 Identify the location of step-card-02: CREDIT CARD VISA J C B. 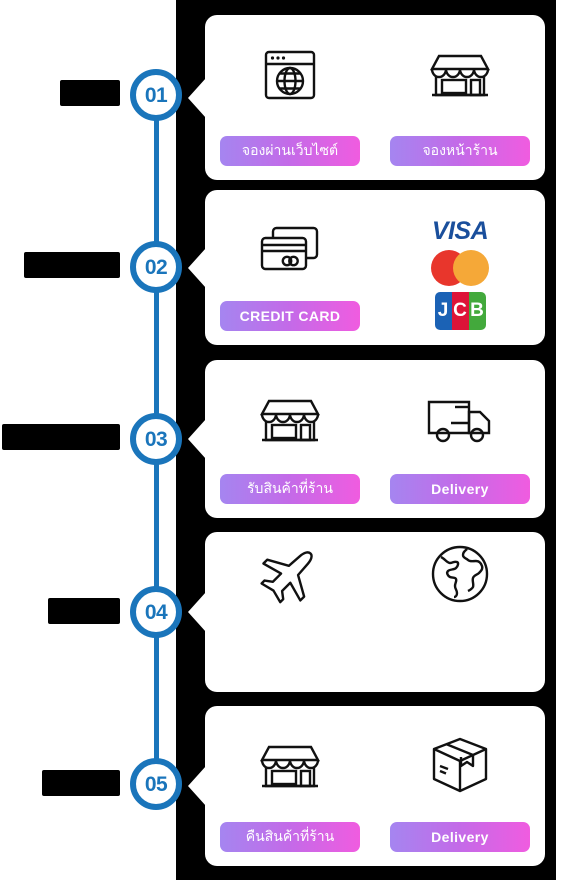
(366, 267).